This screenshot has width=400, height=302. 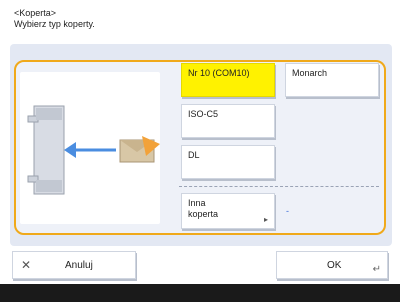 What do you see at coordinates (35, 13) in the screenshot?
I see `screen-title: <Koperta>` at bounding box center [35, 13].